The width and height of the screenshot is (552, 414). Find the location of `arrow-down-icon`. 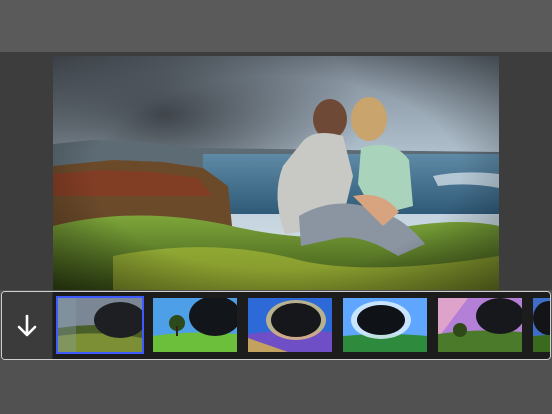

arrow-down-icon is located at coordinates (27, 325).